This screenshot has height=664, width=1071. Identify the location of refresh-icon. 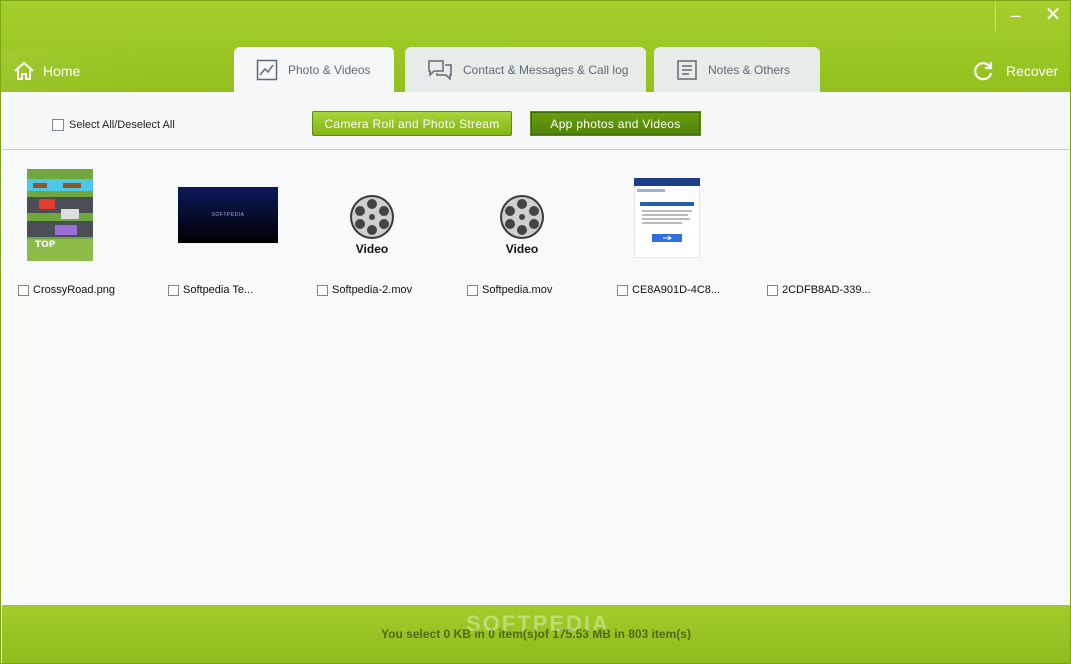
(983, 71).